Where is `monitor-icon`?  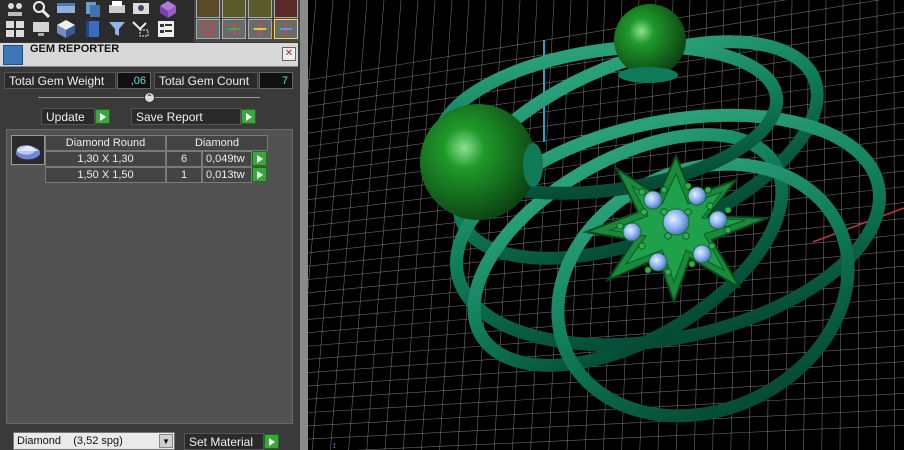 monitor-icon is located at coordinates (41, 29).